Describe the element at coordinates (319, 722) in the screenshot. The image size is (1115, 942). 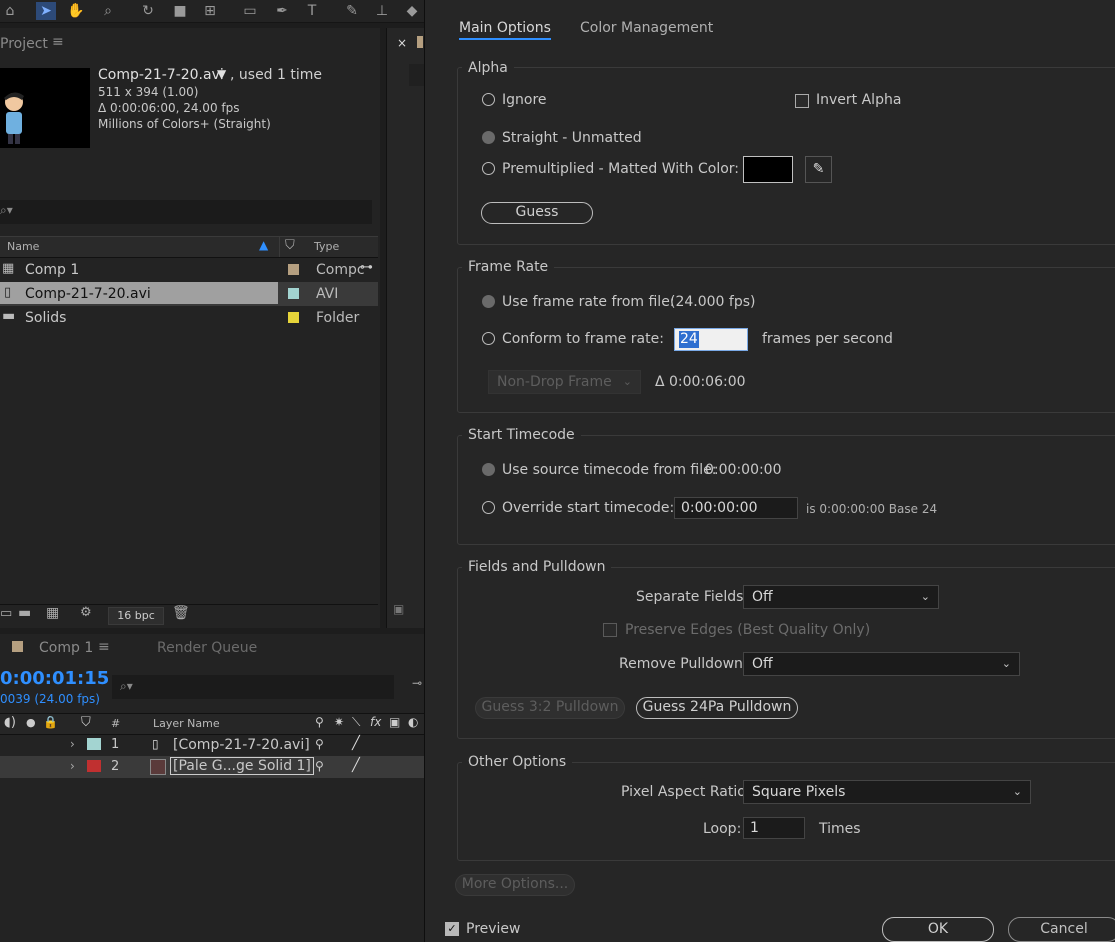
I see `shy-icon: ⚲` at that location.